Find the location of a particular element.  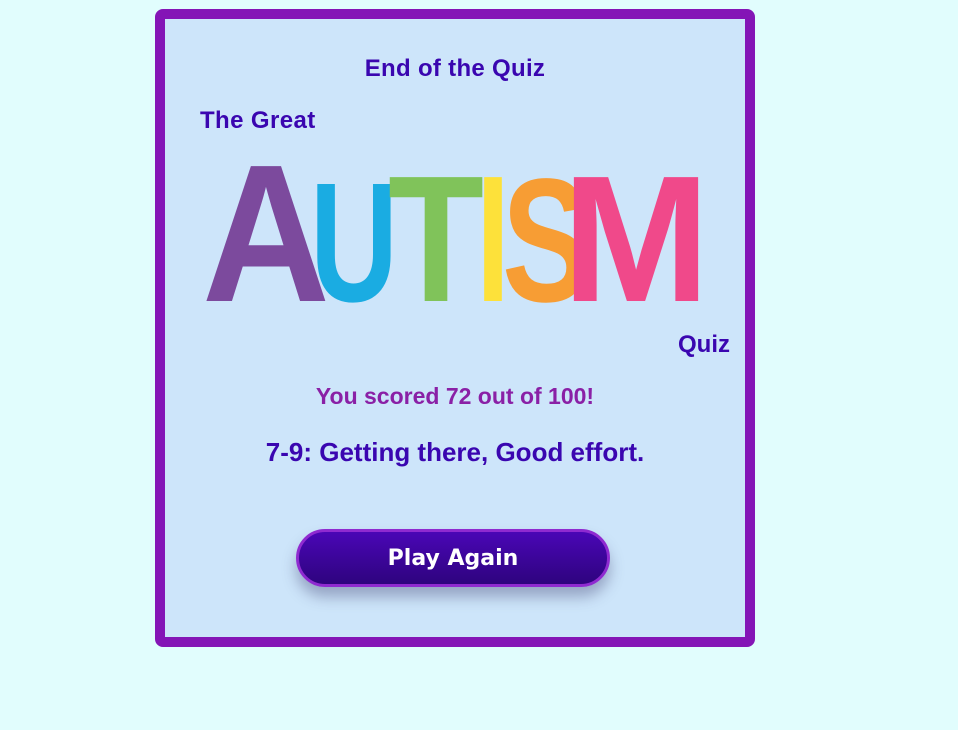

logo-post-text: Quiz is located at coordinates (704, 344).